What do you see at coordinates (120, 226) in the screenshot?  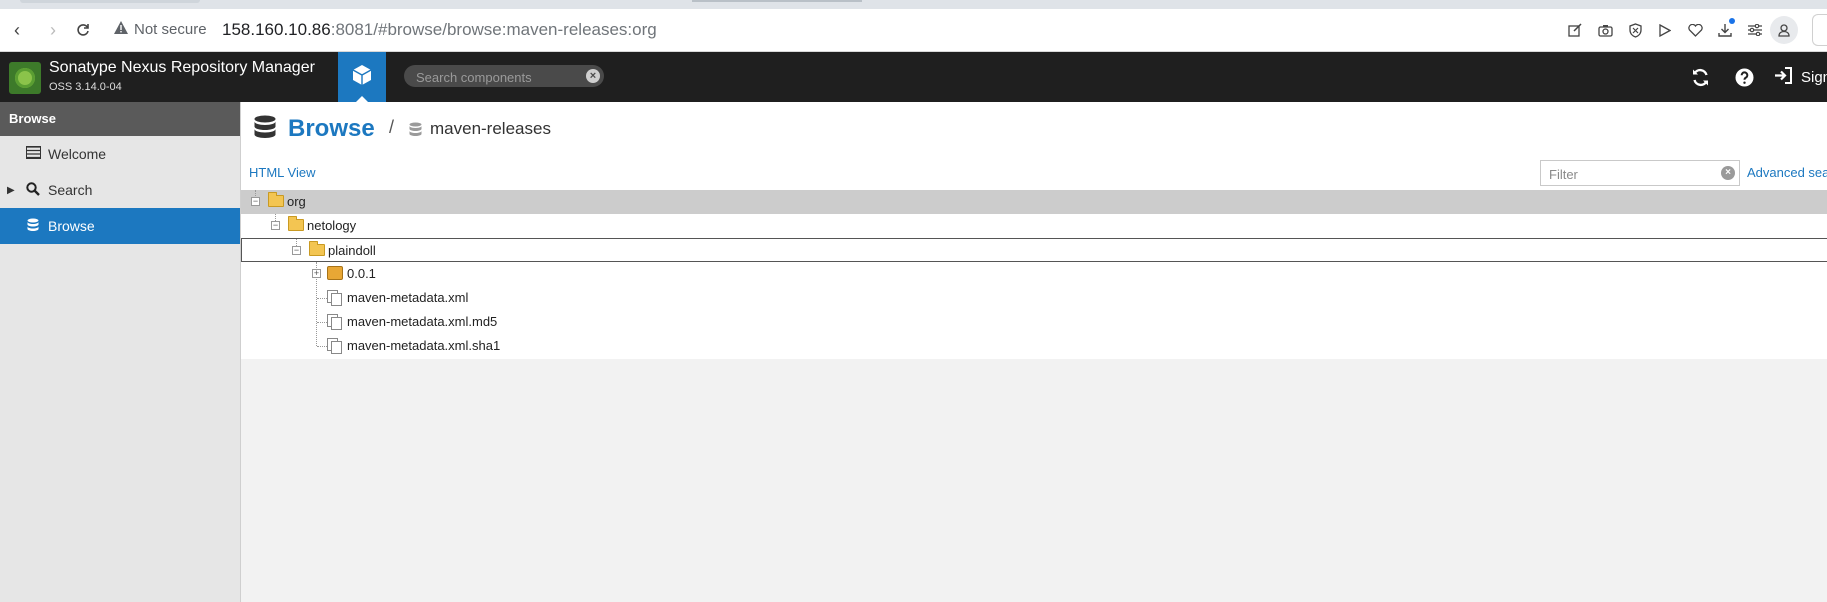 I see `sidebar-item-browse: Browse` at bounding box center [120, 226].